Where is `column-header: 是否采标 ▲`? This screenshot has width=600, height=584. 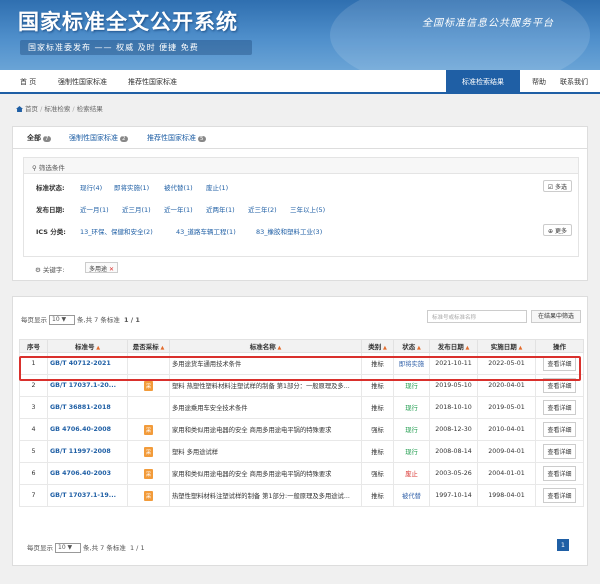
column-header: 是否采标 ▲ is located at coordinates (148, 346).